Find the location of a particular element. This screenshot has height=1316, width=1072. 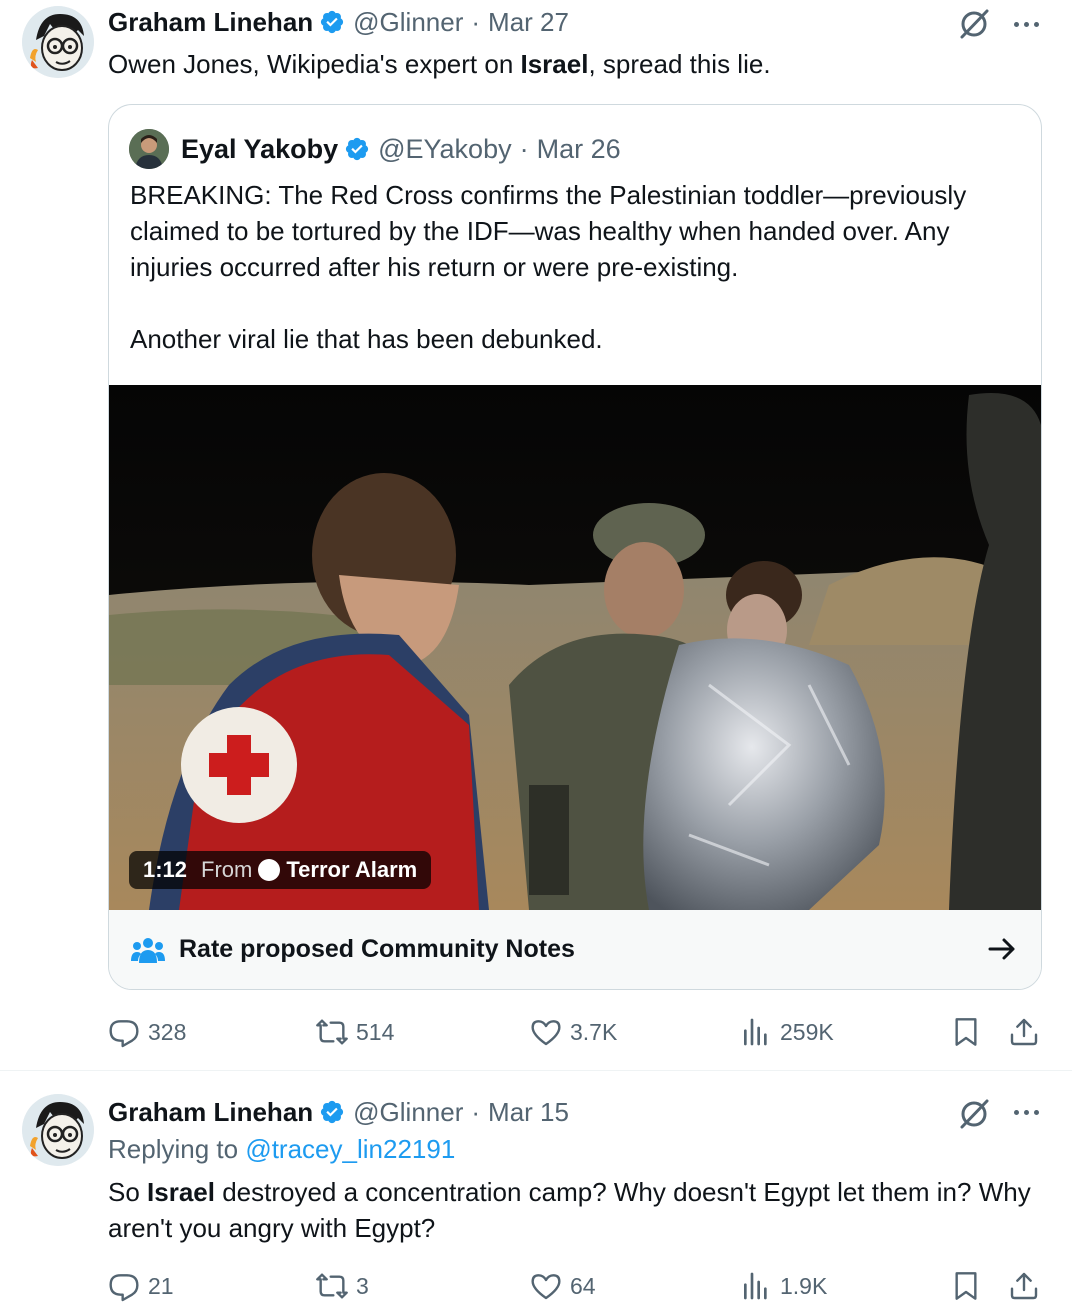

views-button: 259K is located at coordinates (787, 1032).